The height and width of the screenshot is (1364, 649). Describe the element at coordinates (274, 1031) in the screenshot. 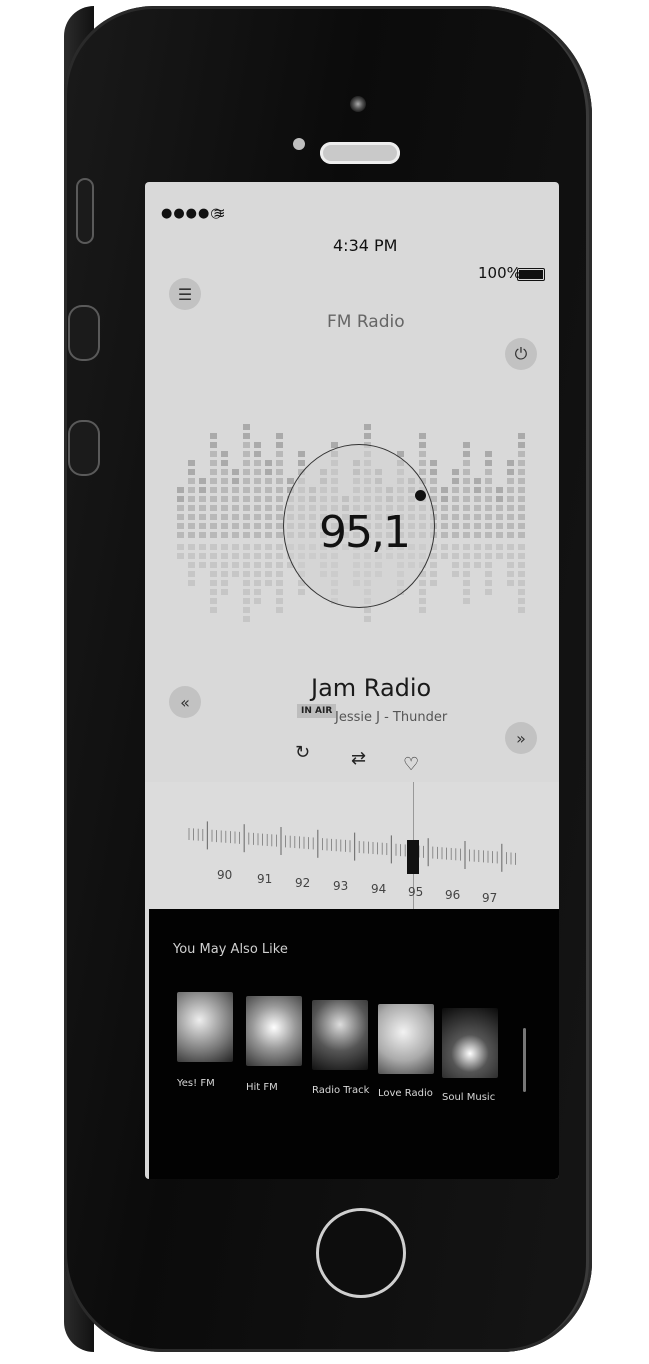

I see `station-thumb-hit-fm` at that location.